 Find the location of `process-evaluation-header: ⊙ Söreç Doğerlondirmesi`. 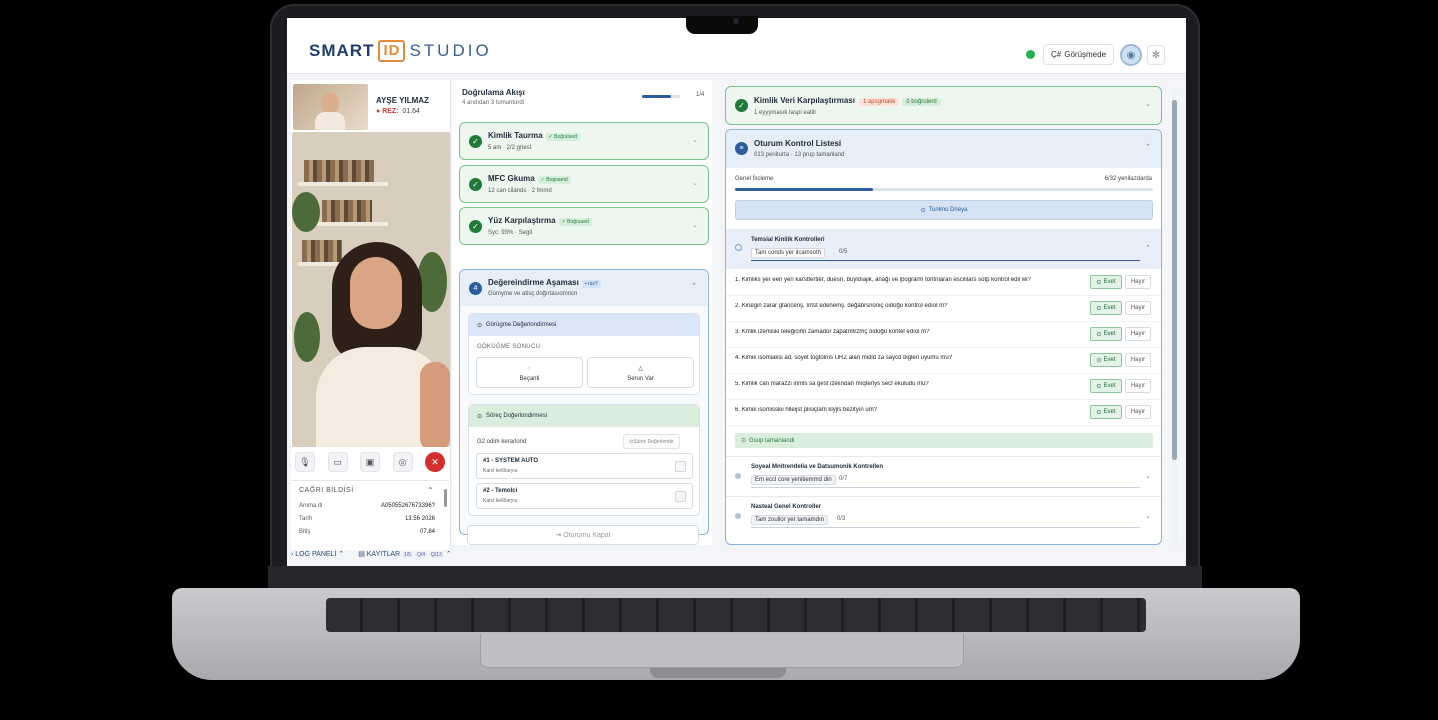

process-evaluation-header: ⊙ Söreç Doğerlondirmesi is located at coordinates (584, 416).